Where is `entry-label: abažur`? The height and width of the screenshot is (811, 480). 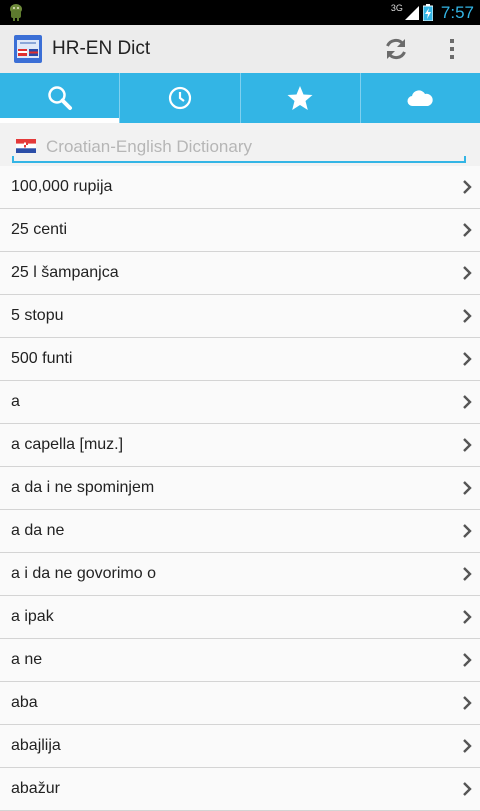 entry-label: abažur is located at coordinates (35, 788).